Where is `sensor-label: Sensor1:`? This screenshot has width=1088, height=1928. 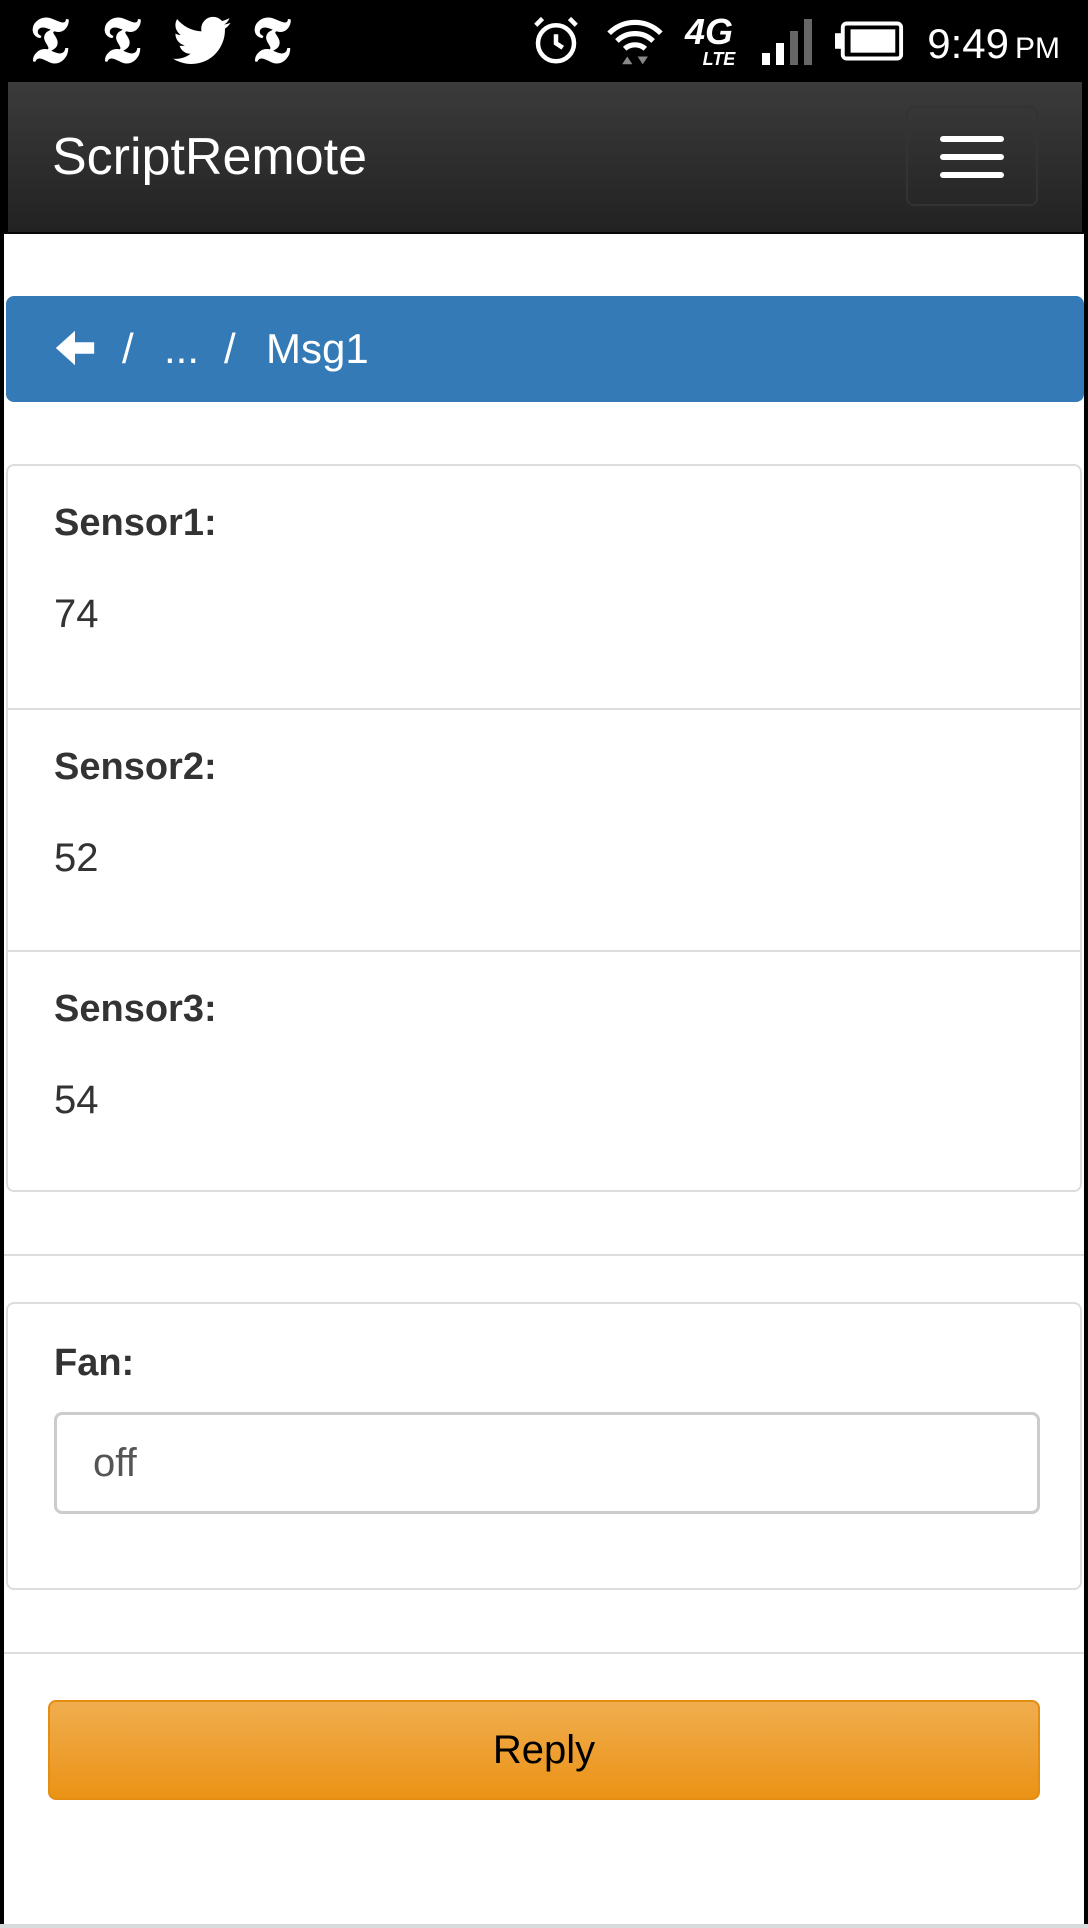
sensor-label: Sensor1: is located at coordinates (135, 523).